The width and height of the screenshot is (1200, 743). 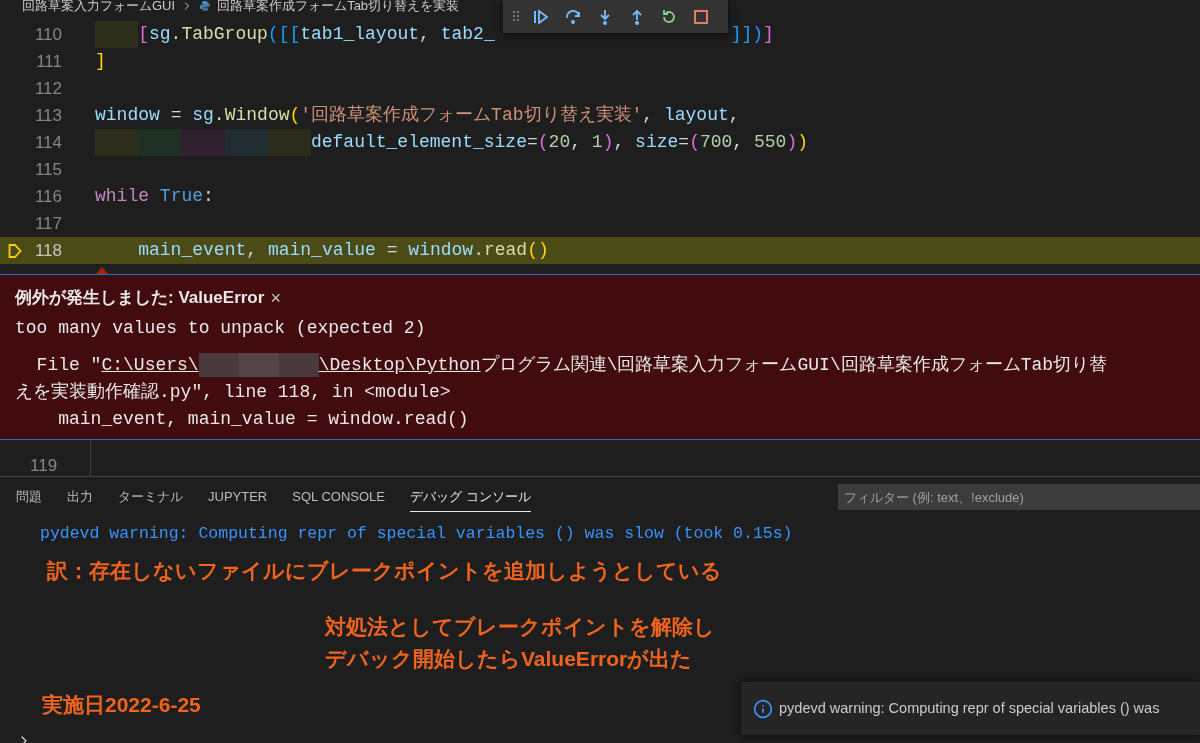 What do you see at coordinates (343, 250) in the screenshot?
I see `code-text: main_event, main_value = window.read()` at bounding box center [343, 250].